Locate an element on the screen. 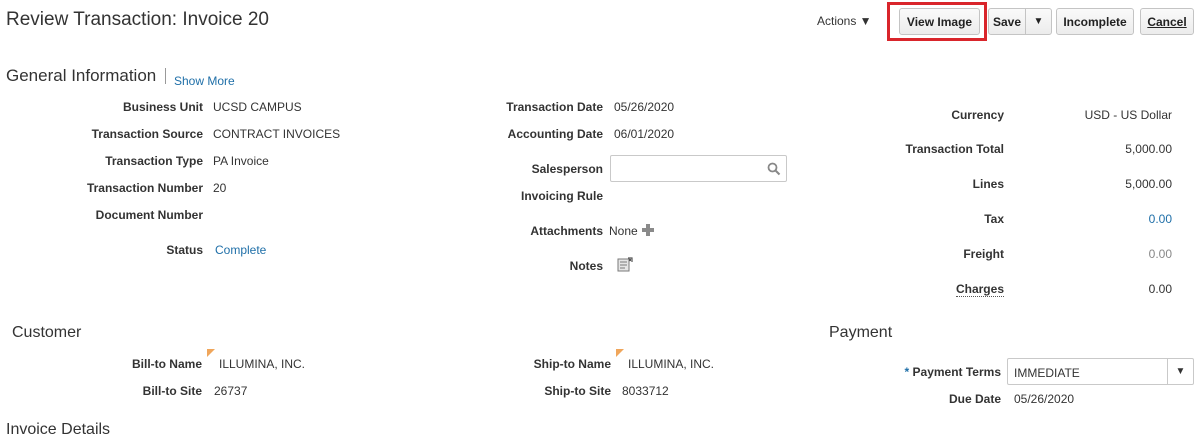  transaction-date-value: 05/26/2020 is located at coordinates (644, 107).